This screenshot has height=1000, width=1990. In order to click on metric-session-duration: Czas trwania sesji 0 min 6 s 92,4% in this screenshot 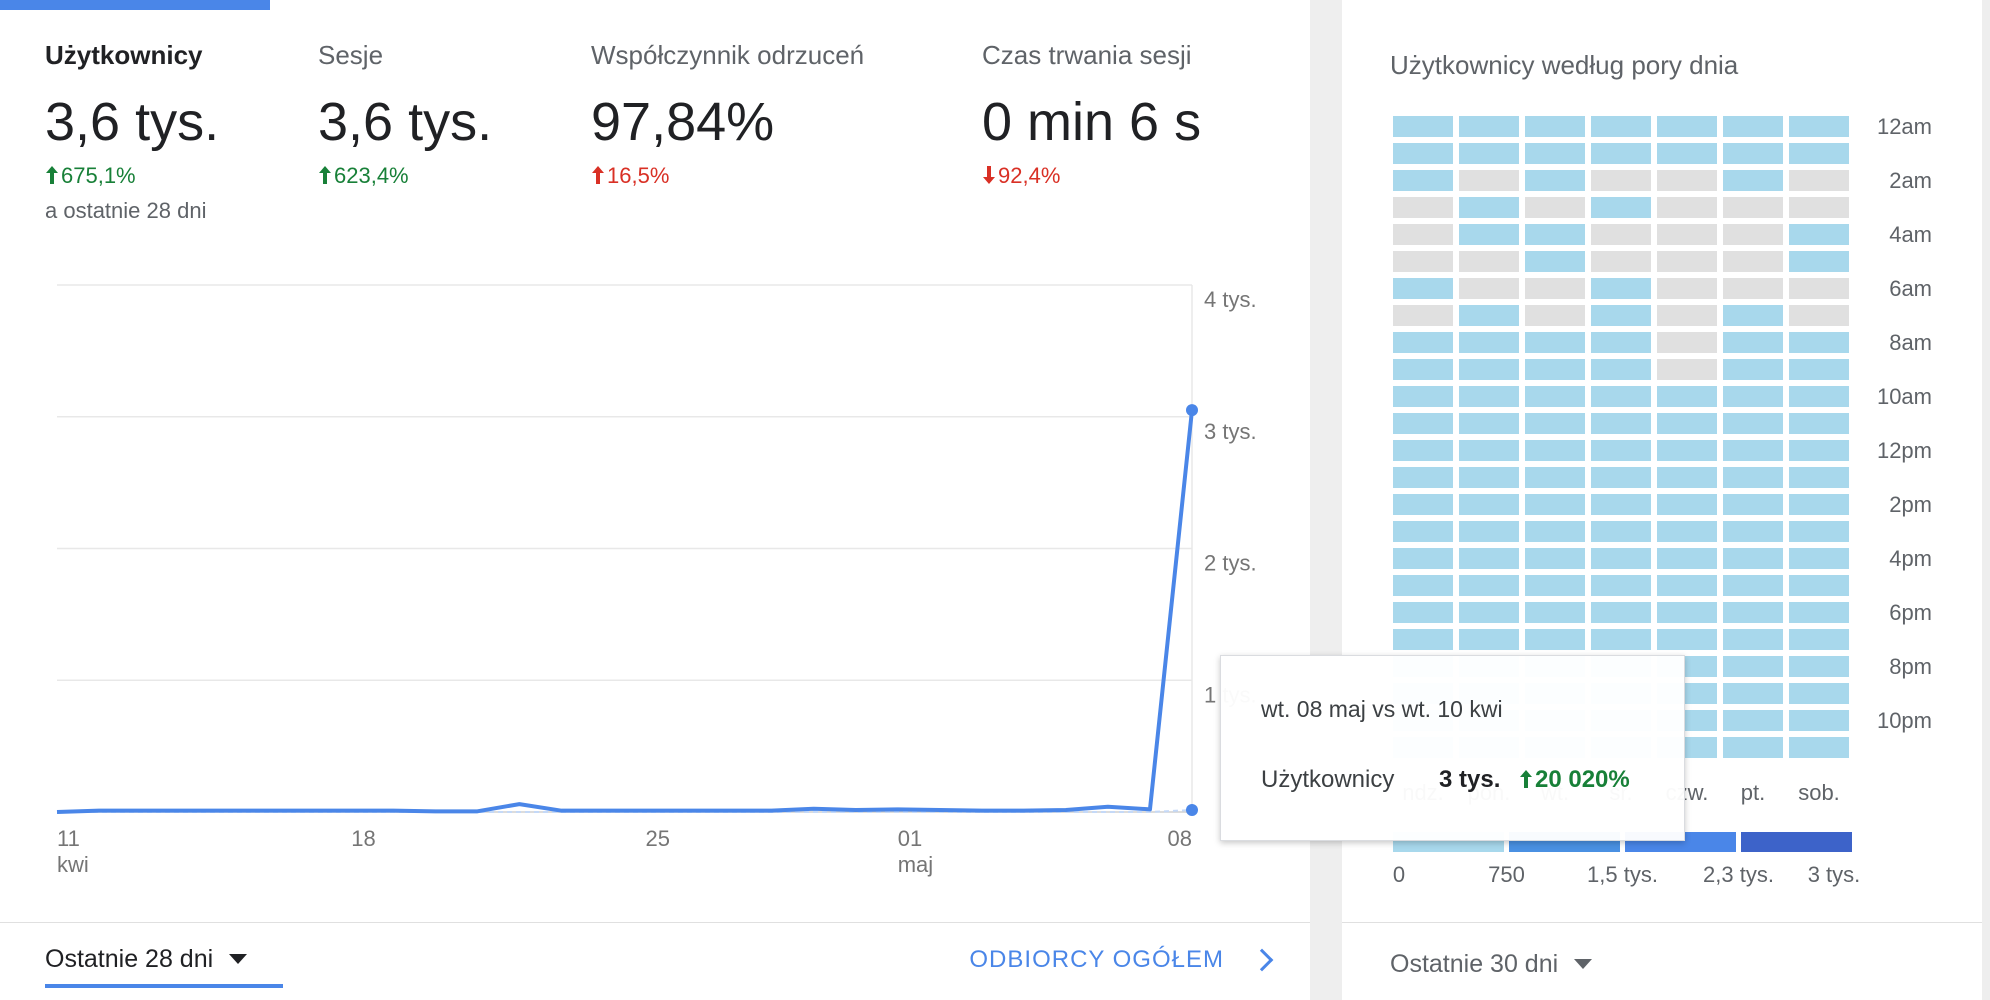, I will do `click(1091, 114)`.